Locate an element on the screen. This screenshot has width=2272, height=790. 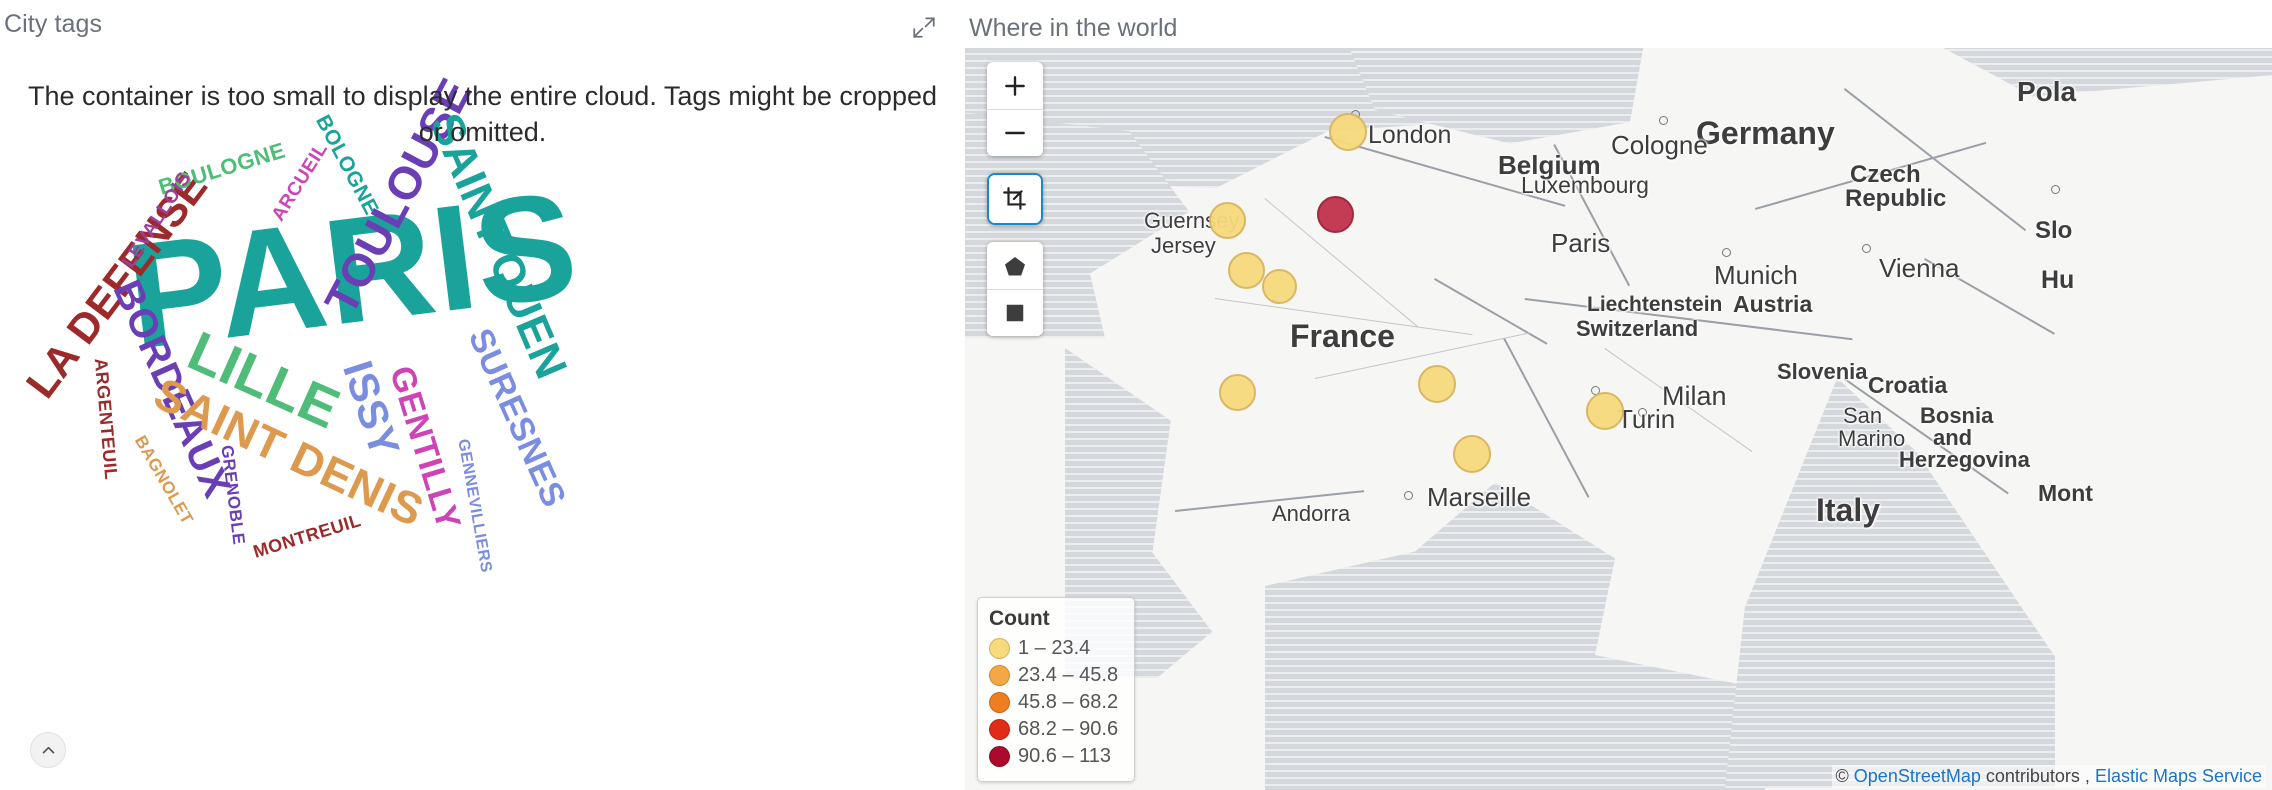
map-label-pola: Pola is located at coordinates (2047, 91).